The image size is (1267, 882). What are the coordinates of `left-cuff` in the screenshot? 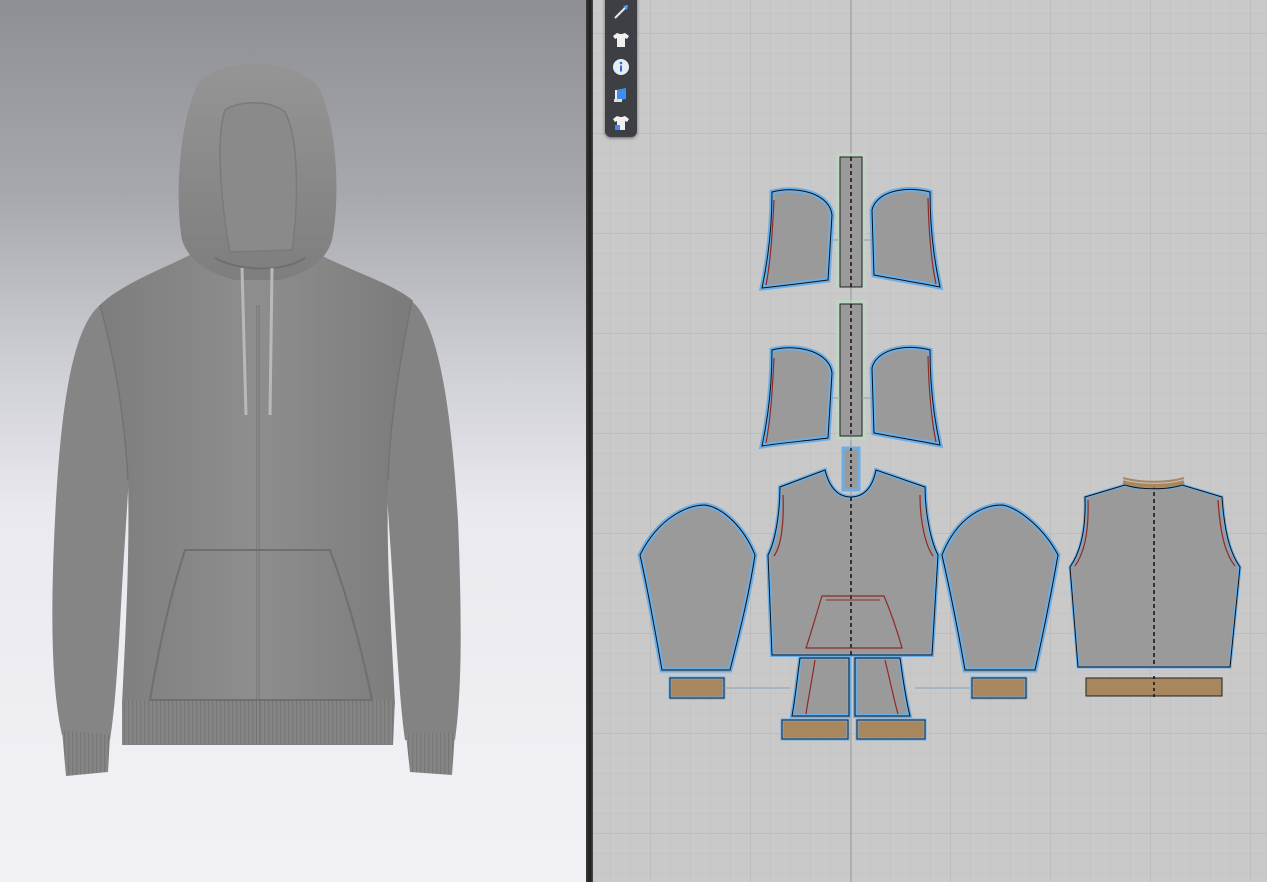 It's located at (86, 753).